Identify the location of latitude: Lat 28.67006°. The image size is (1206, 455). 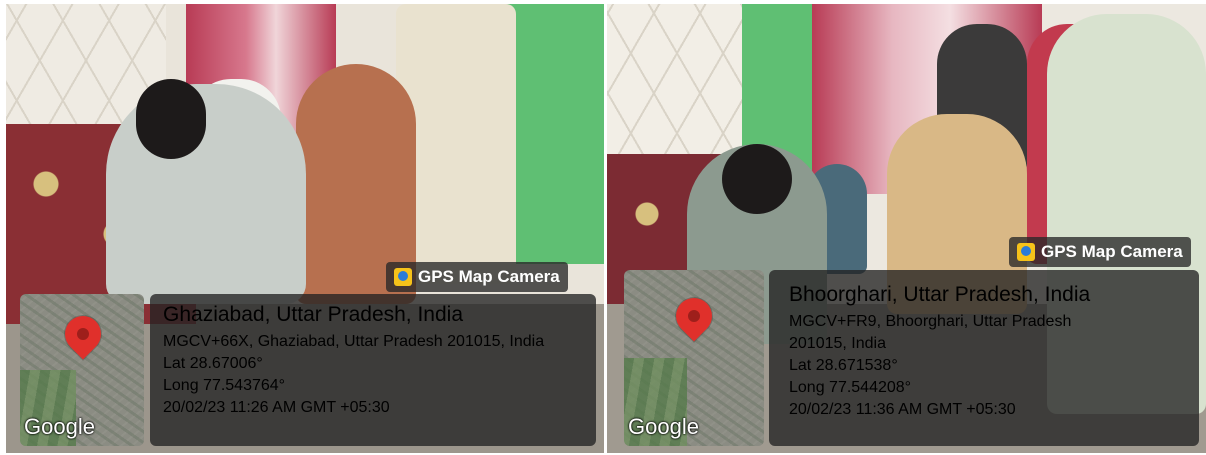
(213, 363).